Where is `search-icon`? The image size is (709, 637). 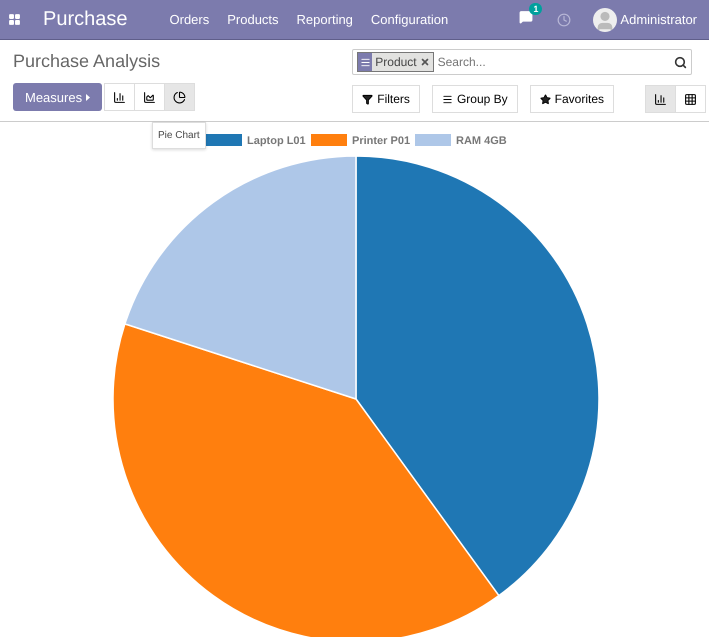 search-icon is located at coordinates (681, 62).